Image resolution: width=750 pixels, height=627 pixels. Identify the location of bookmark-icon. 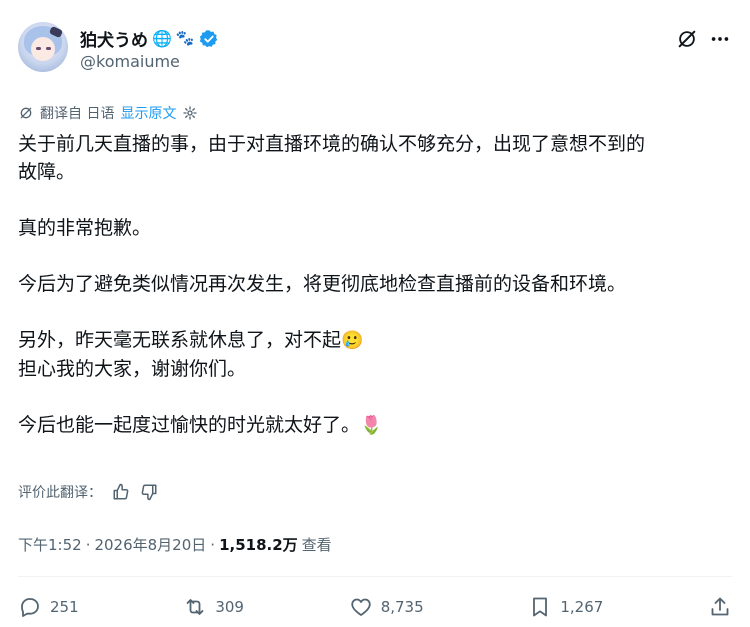
(540, 607).